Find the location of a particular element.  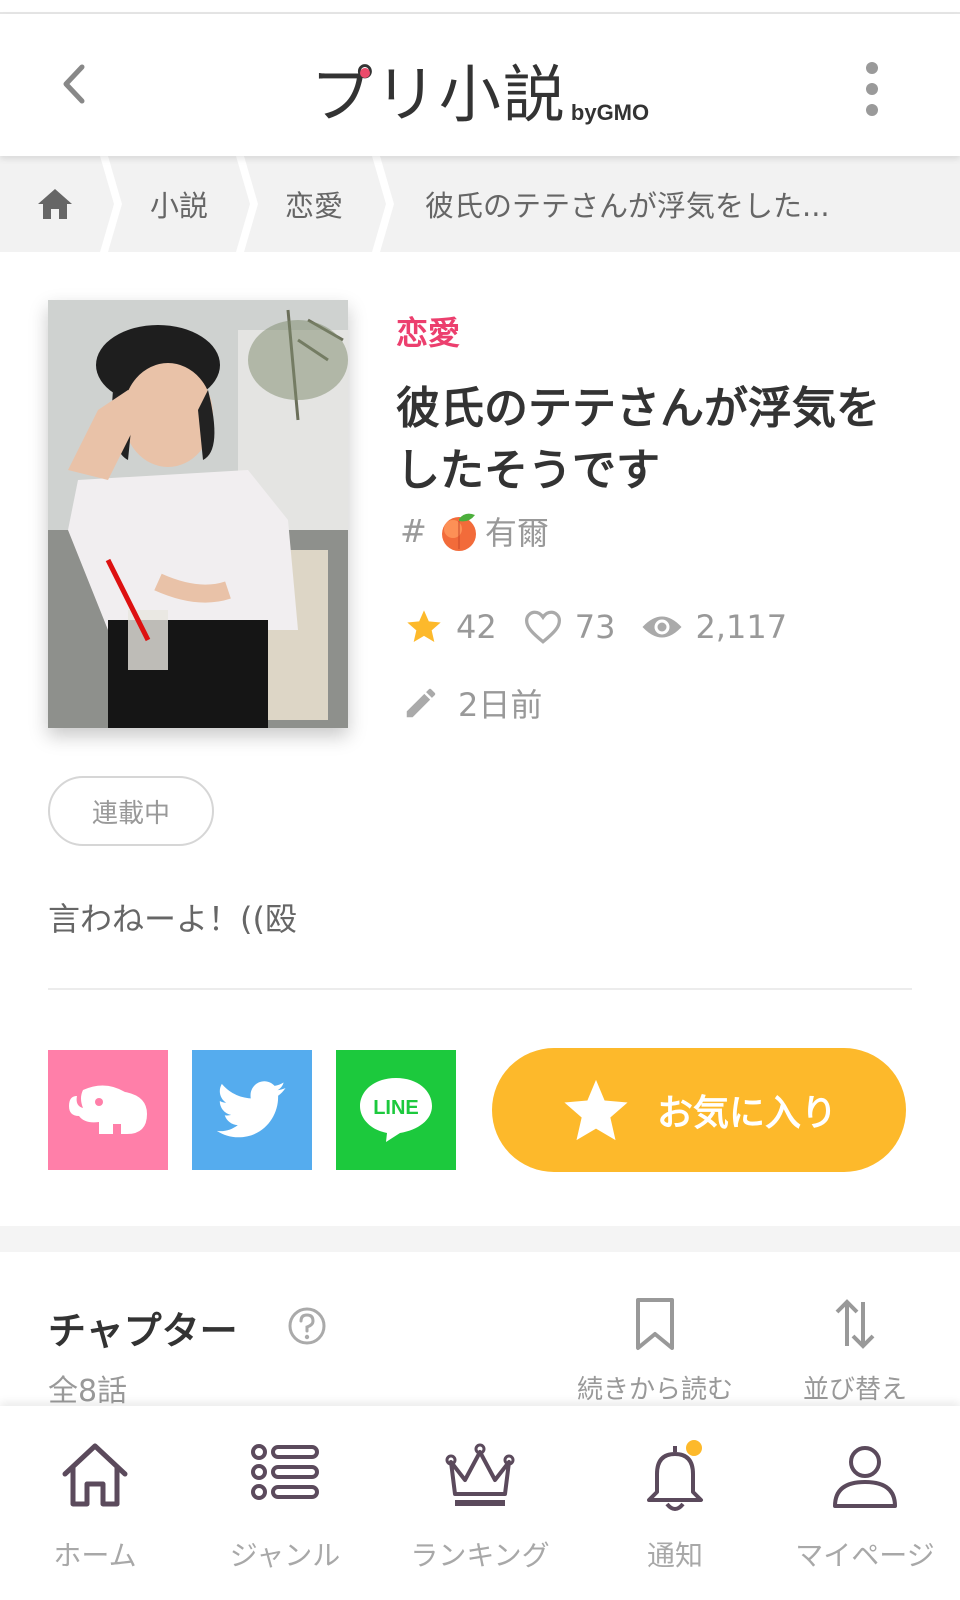

share-twitter-button is located at coordinates (252, 1110).